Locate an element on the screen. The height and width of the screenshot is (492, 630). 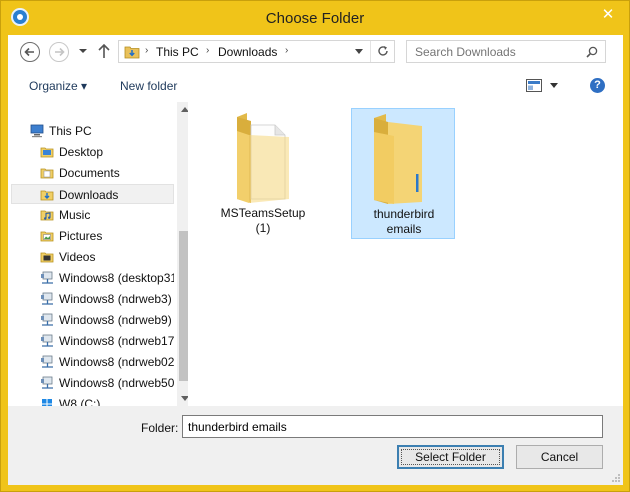
nav-item-network-drive: Windows8 (ndrweb9) is located at coordinates (92, 320).